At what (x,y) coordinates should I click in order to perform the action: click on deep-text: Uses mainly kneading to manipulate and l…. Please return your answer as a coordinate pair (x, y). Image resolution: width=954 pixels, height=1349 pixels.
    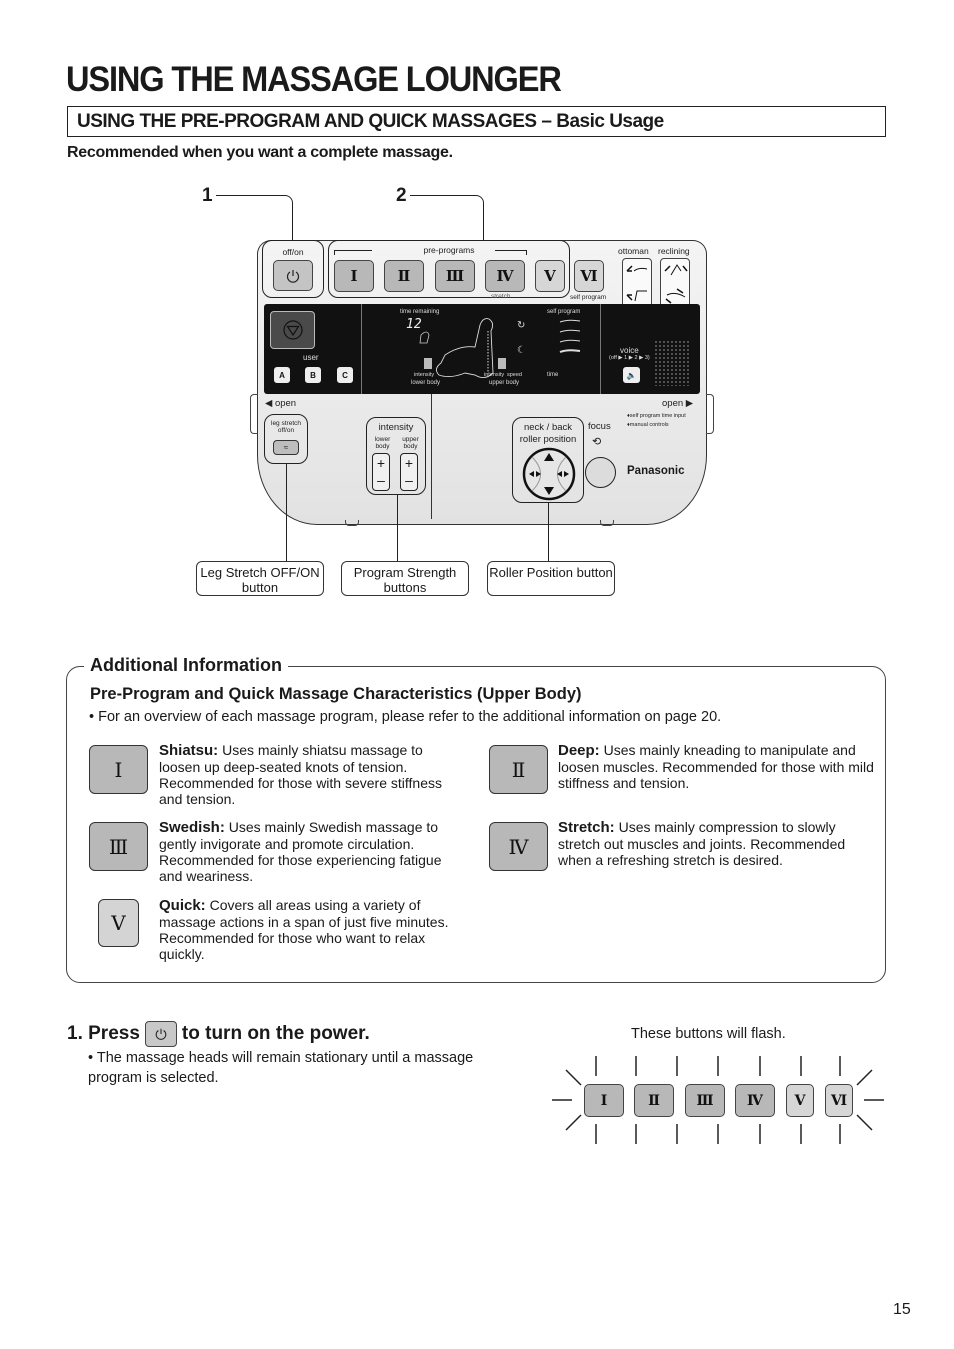
    Looking at the image, I should click on (716, 766).